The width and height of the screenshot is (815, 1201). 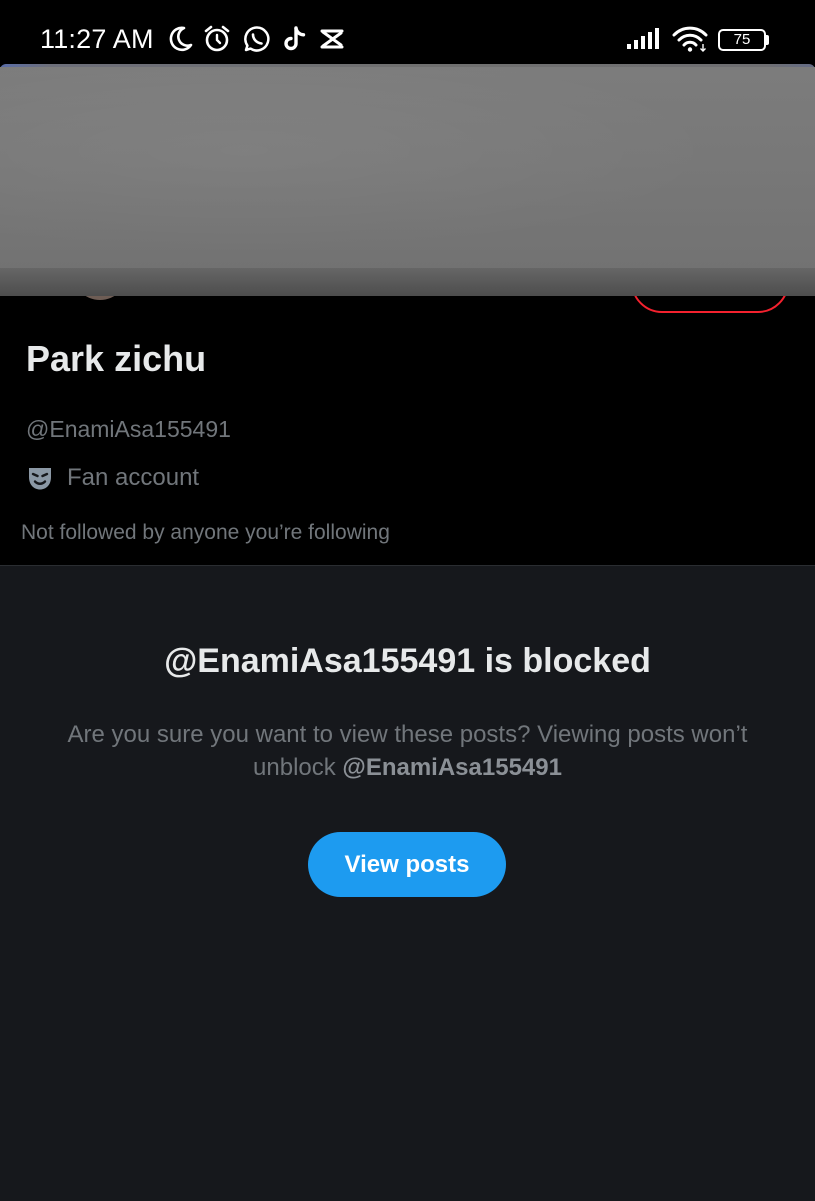 I want to click on profile-handle: @EnamiAsa155491, so click(x=128, y=429).